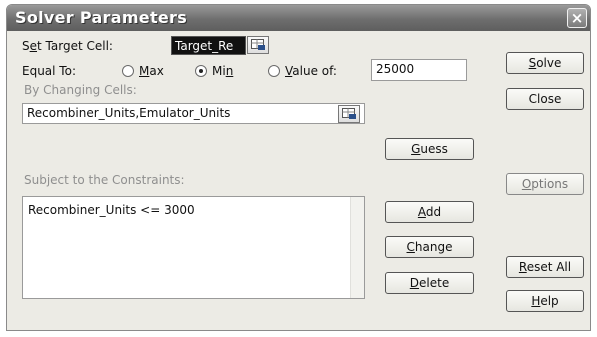  I want to click on help-mnemonic: H, so click(536, 301).